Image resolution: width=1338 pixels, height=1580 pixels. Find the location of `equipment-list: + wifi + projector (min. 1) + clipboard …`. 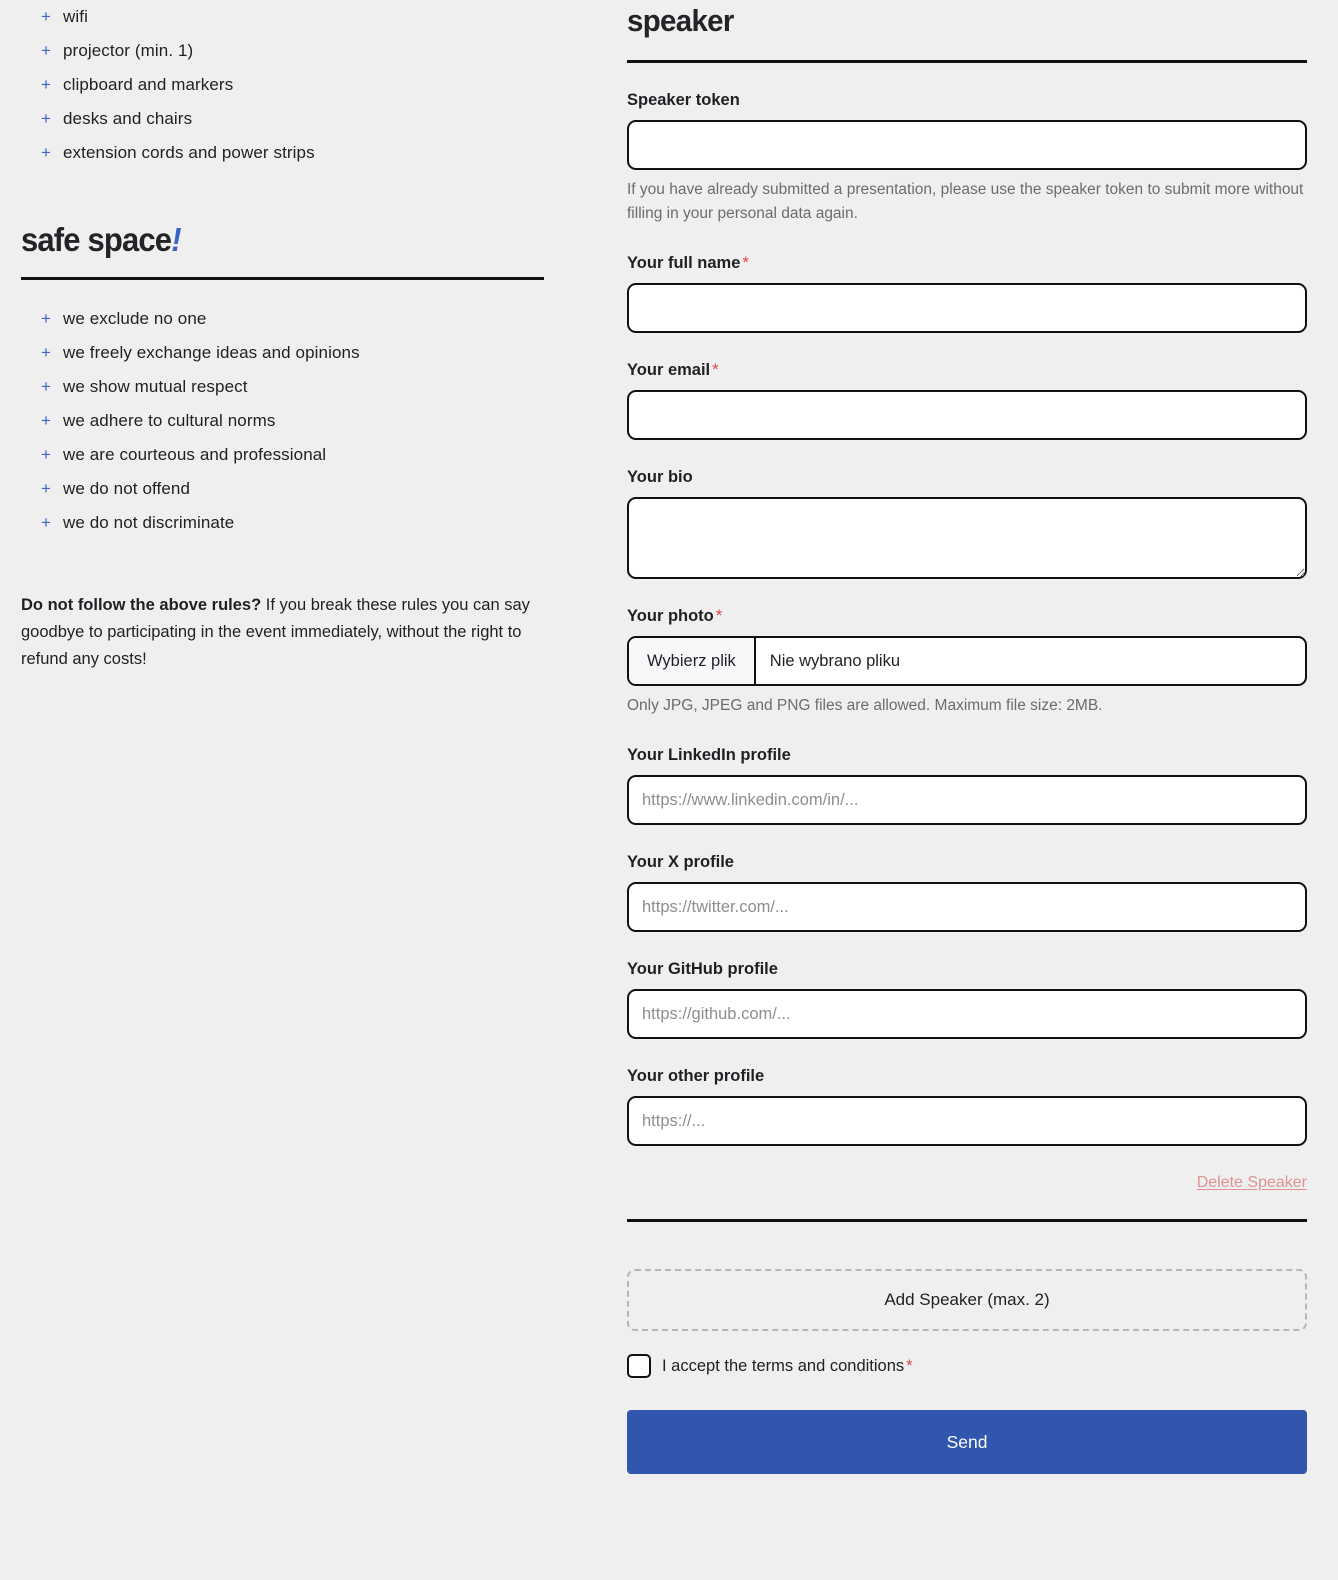

equipment-list: + wifi + projector (min. 1) + clipboard … is located at coordinates (316, 85).